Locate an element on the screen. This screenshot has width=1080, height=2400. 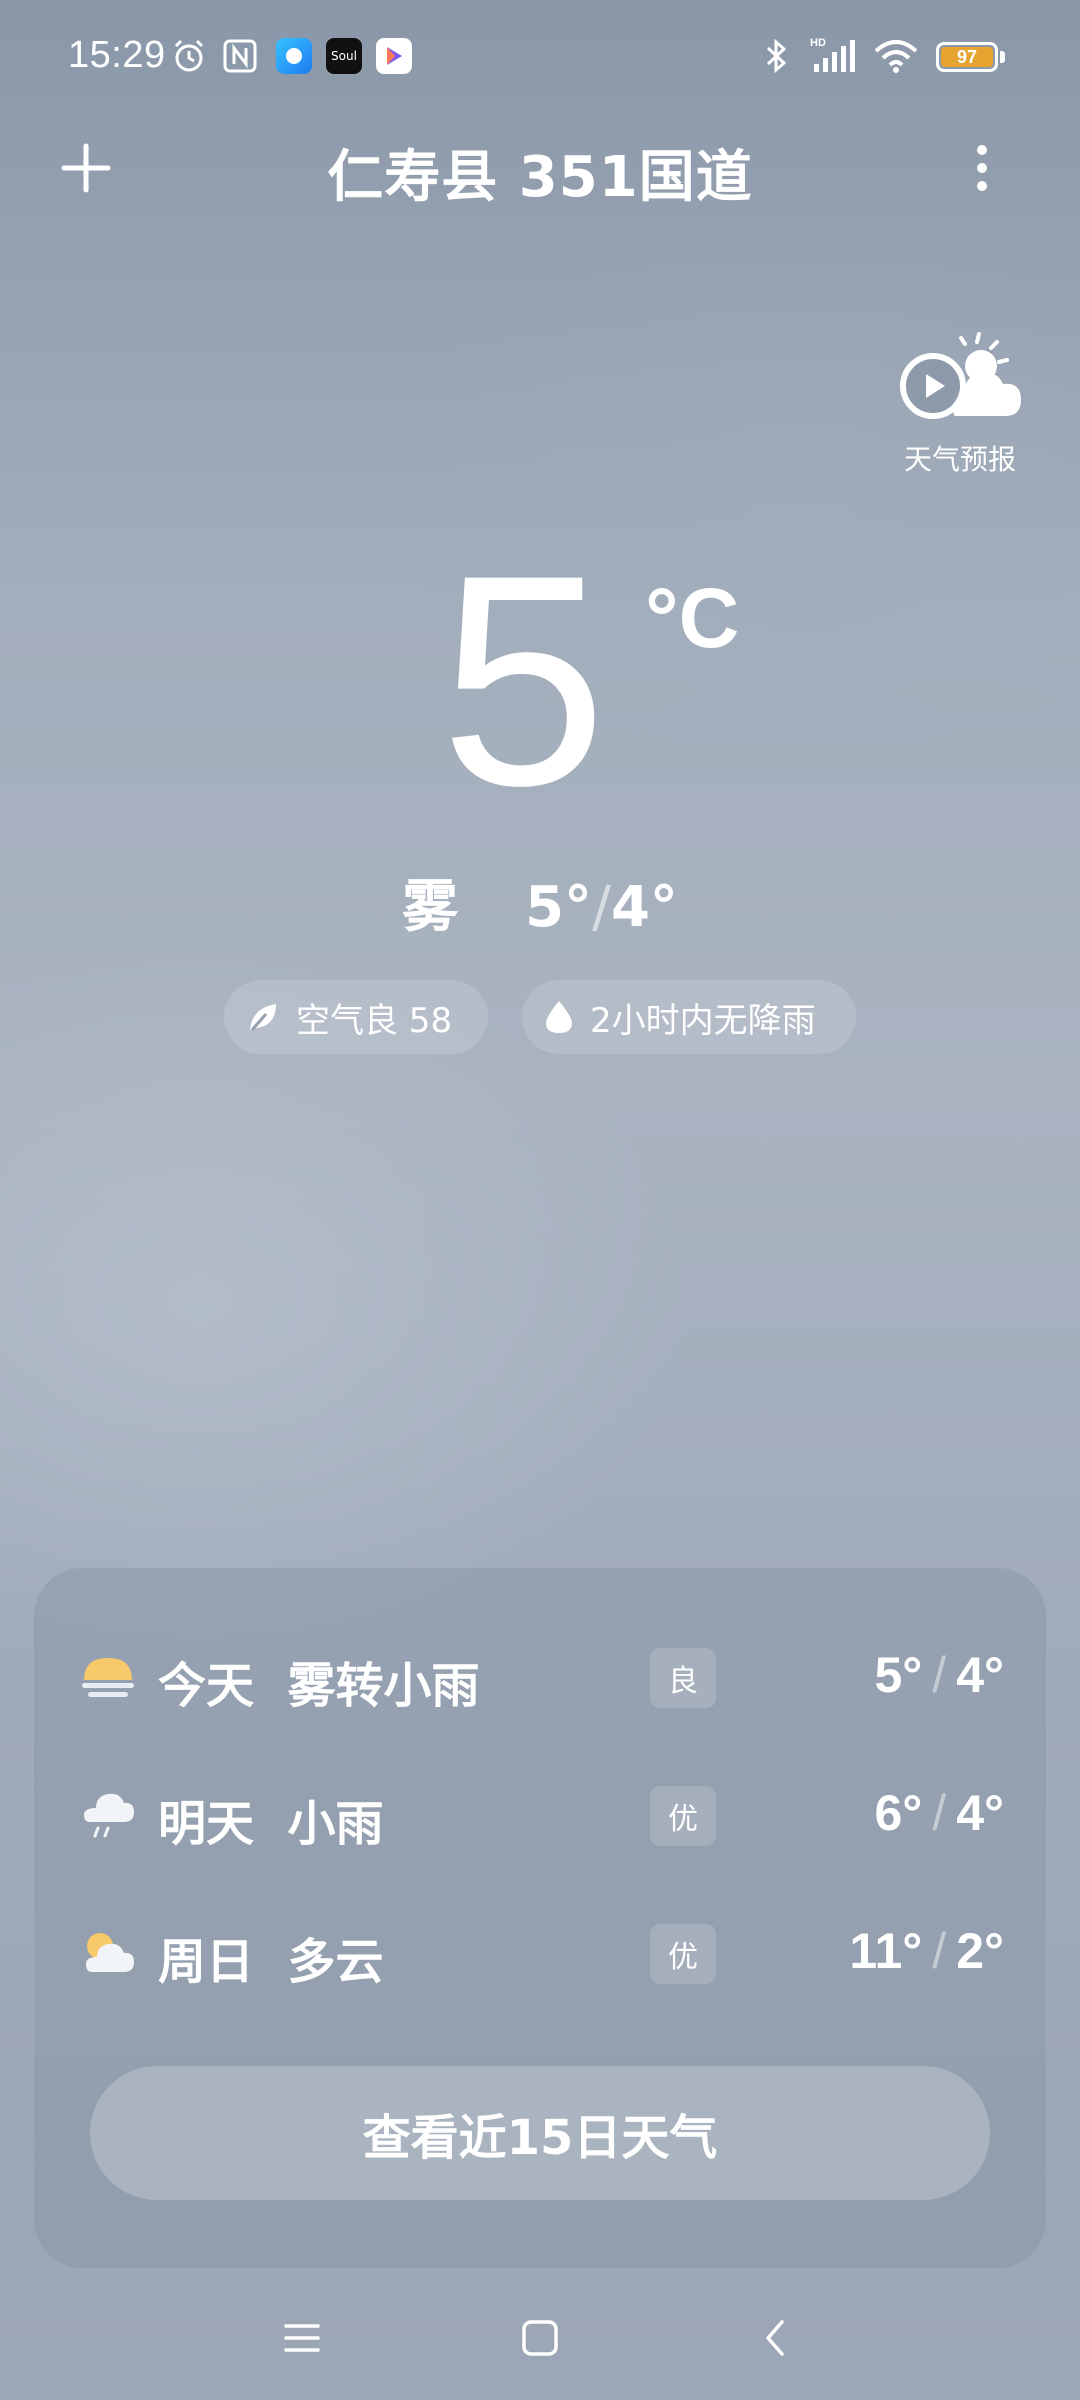
air-quality-pill: 空气良 58 is located at coordinates (356, 1017).